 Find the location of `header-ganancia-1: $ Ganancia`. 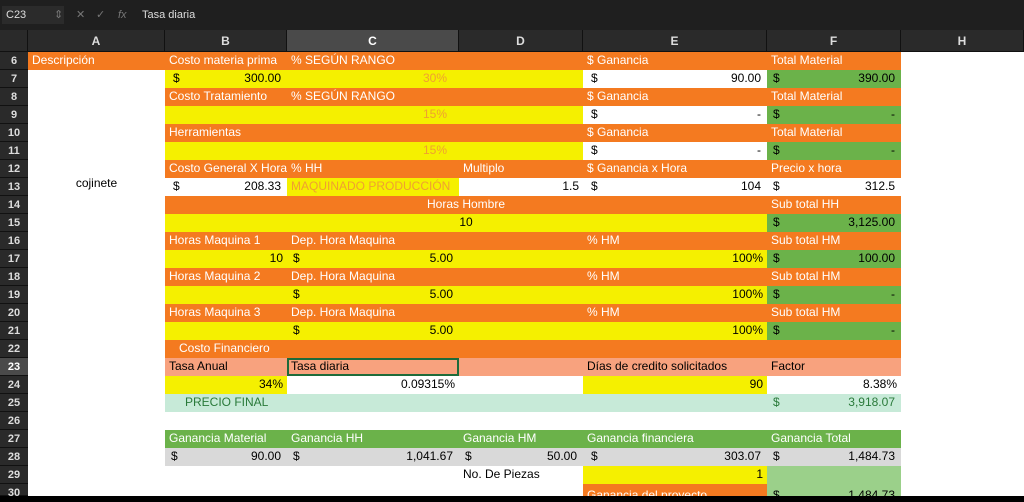

header-ganancia-1: $ Ganancia is located at coordinates (675, 61).